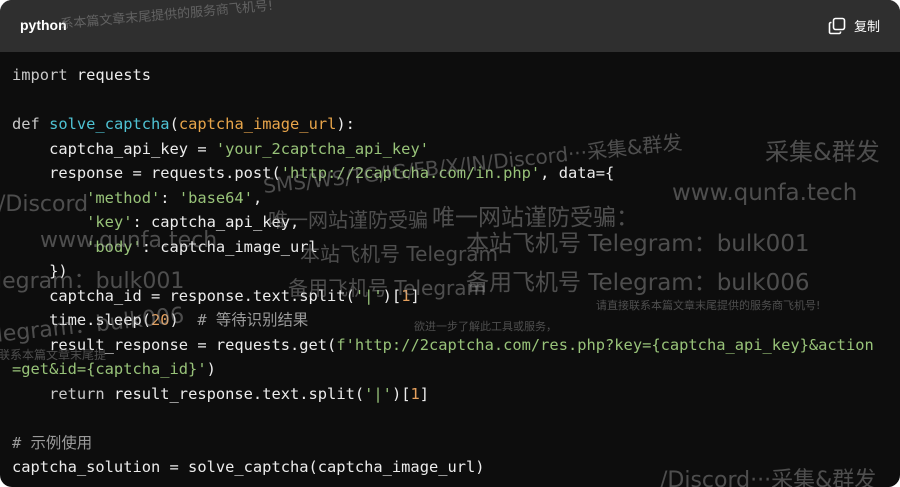 The height and width of the screenshot is (487, 900). What do you see at coordinates (26, 124) in the screenshot?
I see `code-keyword: def` at bounding box center [26, 124].